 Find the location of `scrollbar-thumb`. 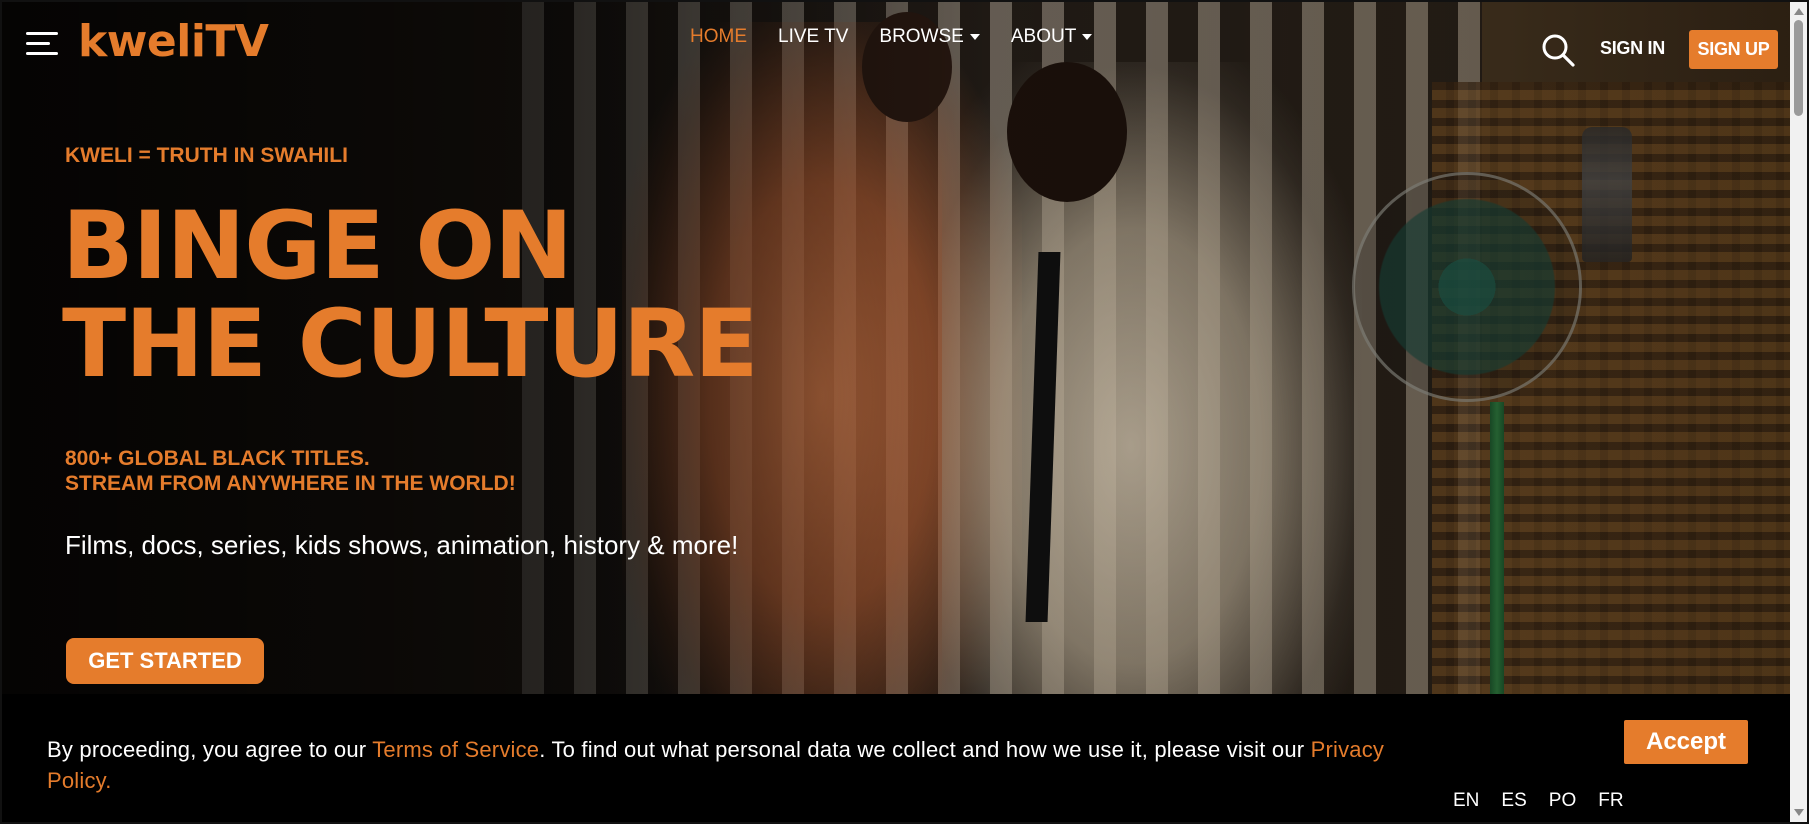

scrollbar-thumb is located at coordinates (1798, 68).